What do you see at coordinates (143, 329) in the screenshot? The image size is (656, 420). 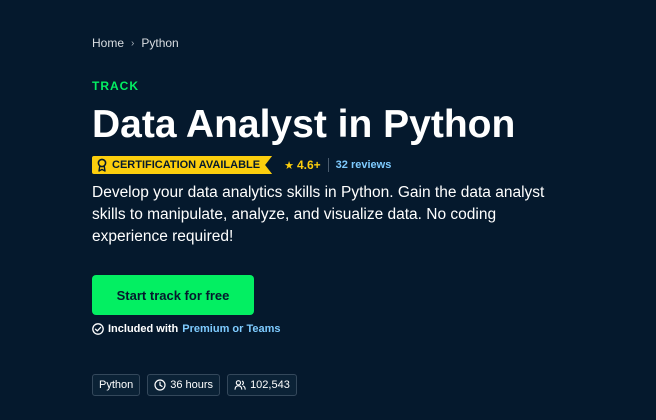 I see `included-with-label: Included with` at bounding box center [143, 329].